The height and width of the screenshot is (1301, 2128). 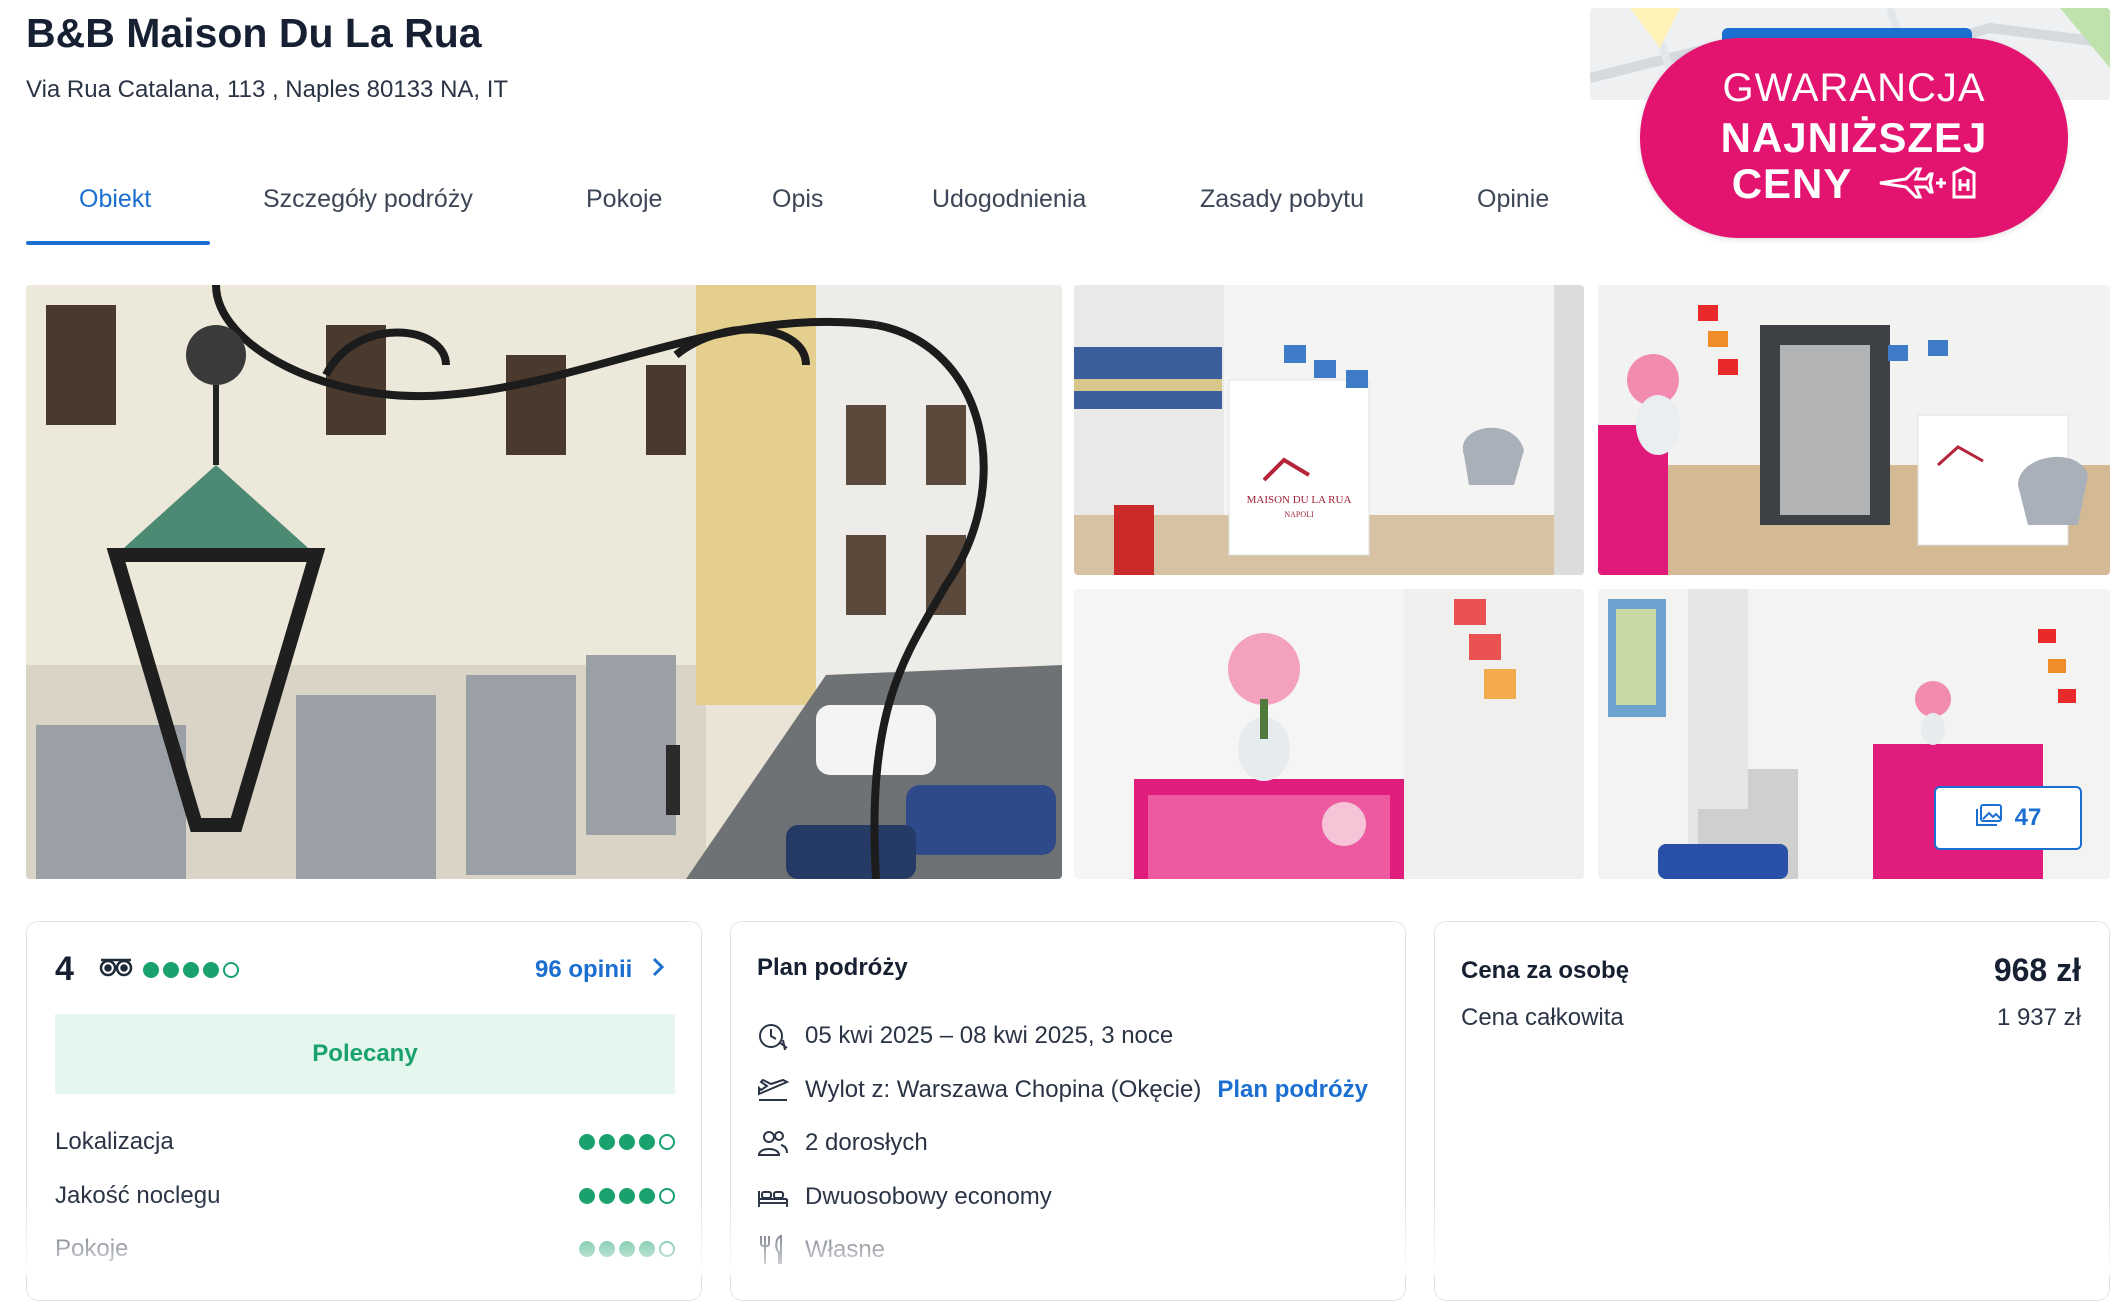 I want to click on rating-bubbles, so click(x=191, y=969).